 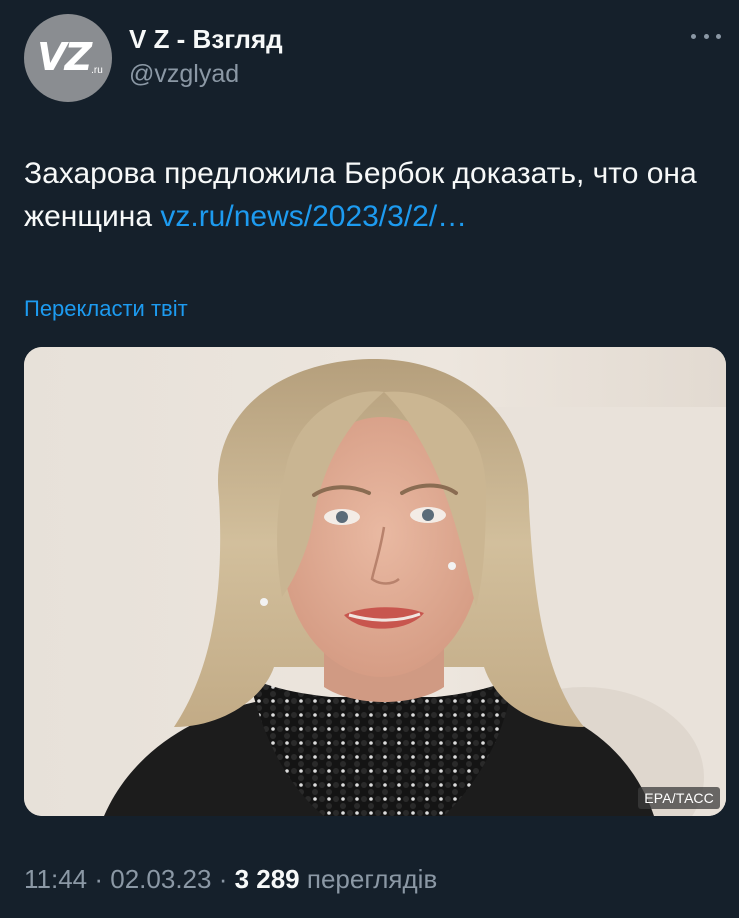 I want to click on views-label: переглядів, so click(x=368, y=879).